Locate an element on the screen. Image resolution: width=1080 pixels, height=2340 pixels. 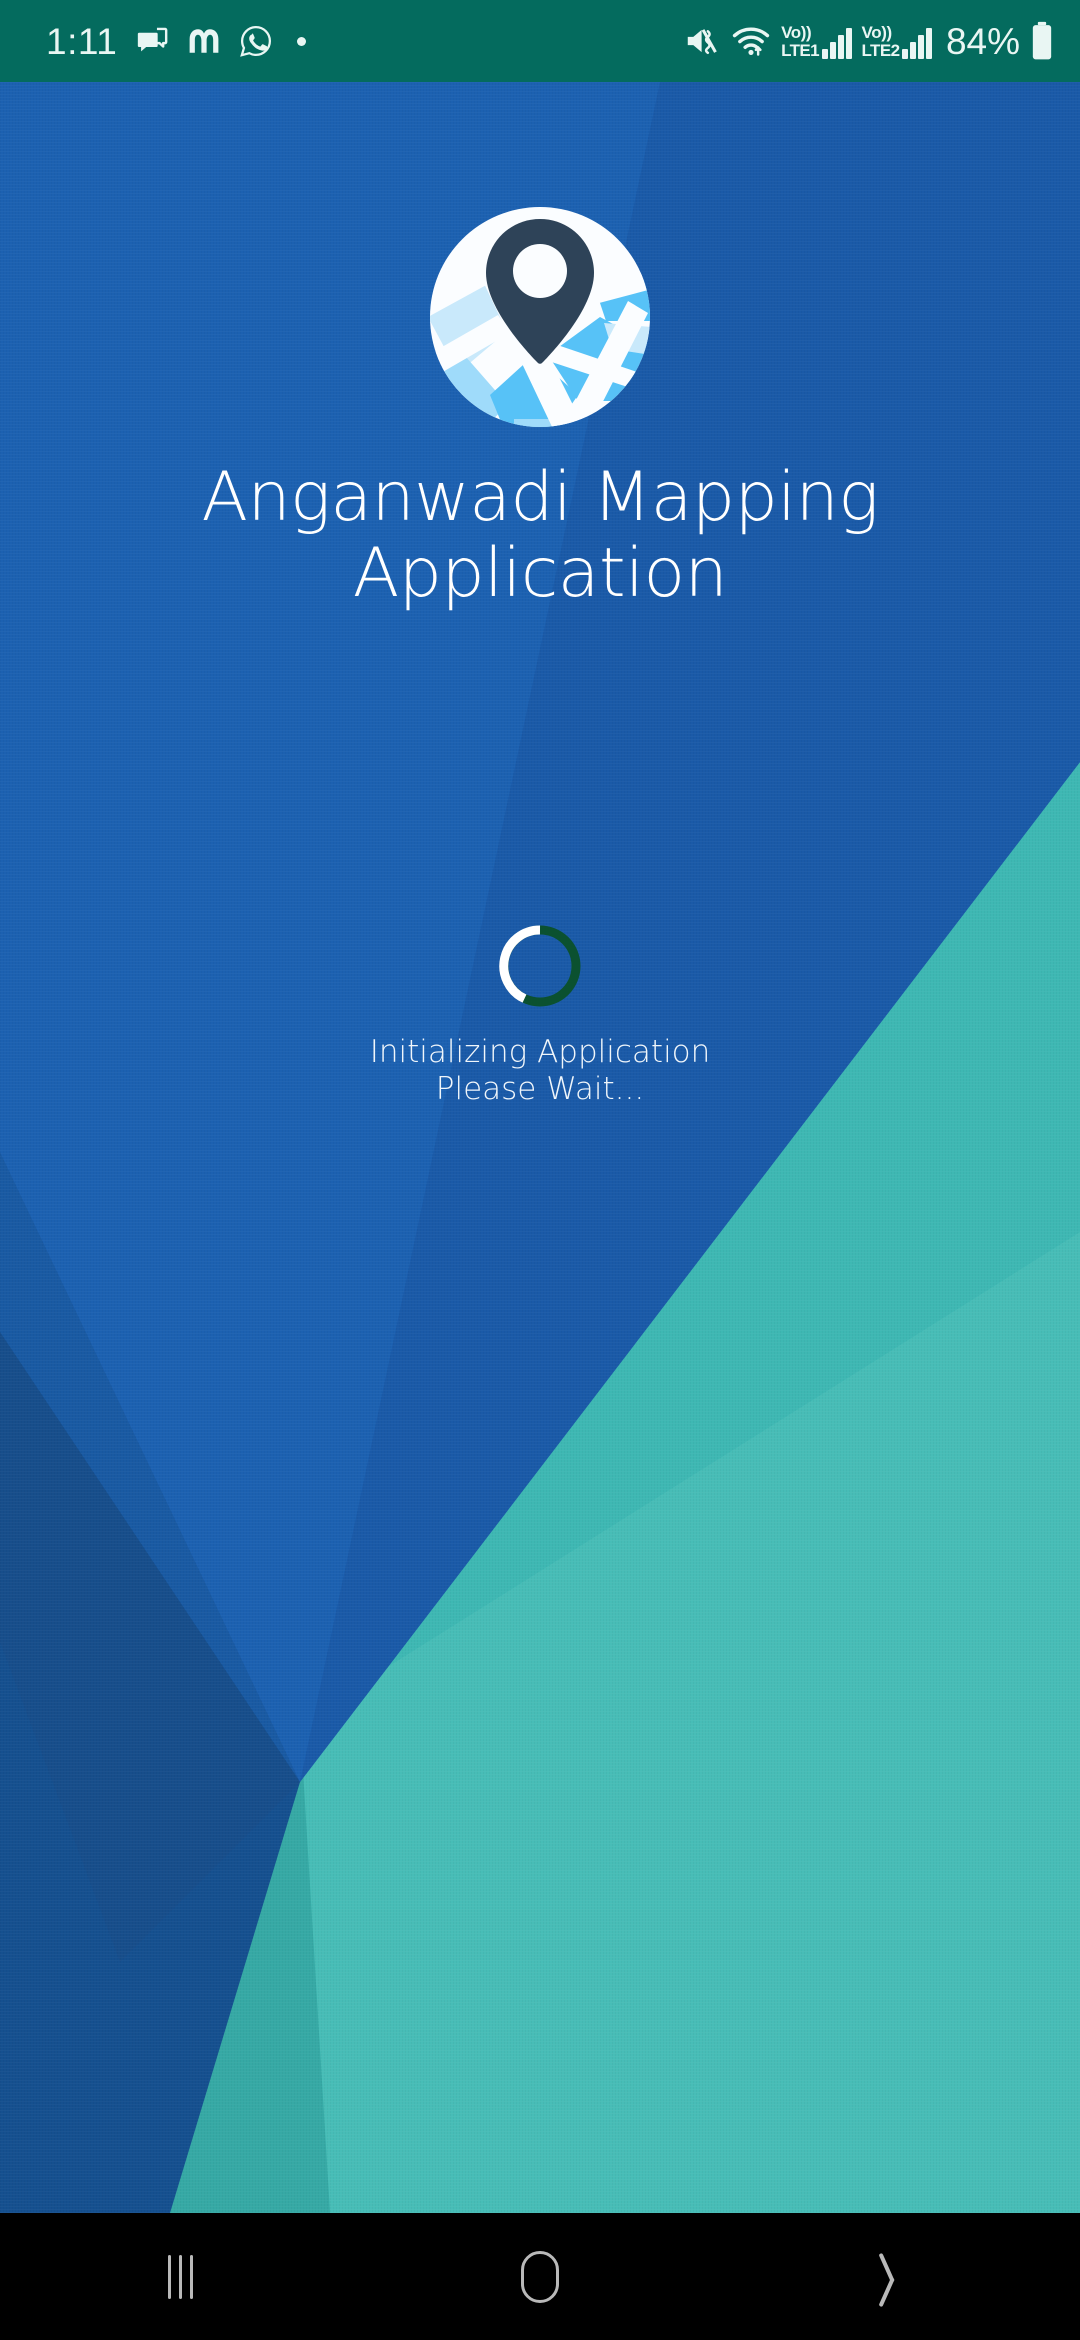
status-bar-right: Vo)) LTE1 Vo)) LTE2 84% is located at coordinates (869, 41).